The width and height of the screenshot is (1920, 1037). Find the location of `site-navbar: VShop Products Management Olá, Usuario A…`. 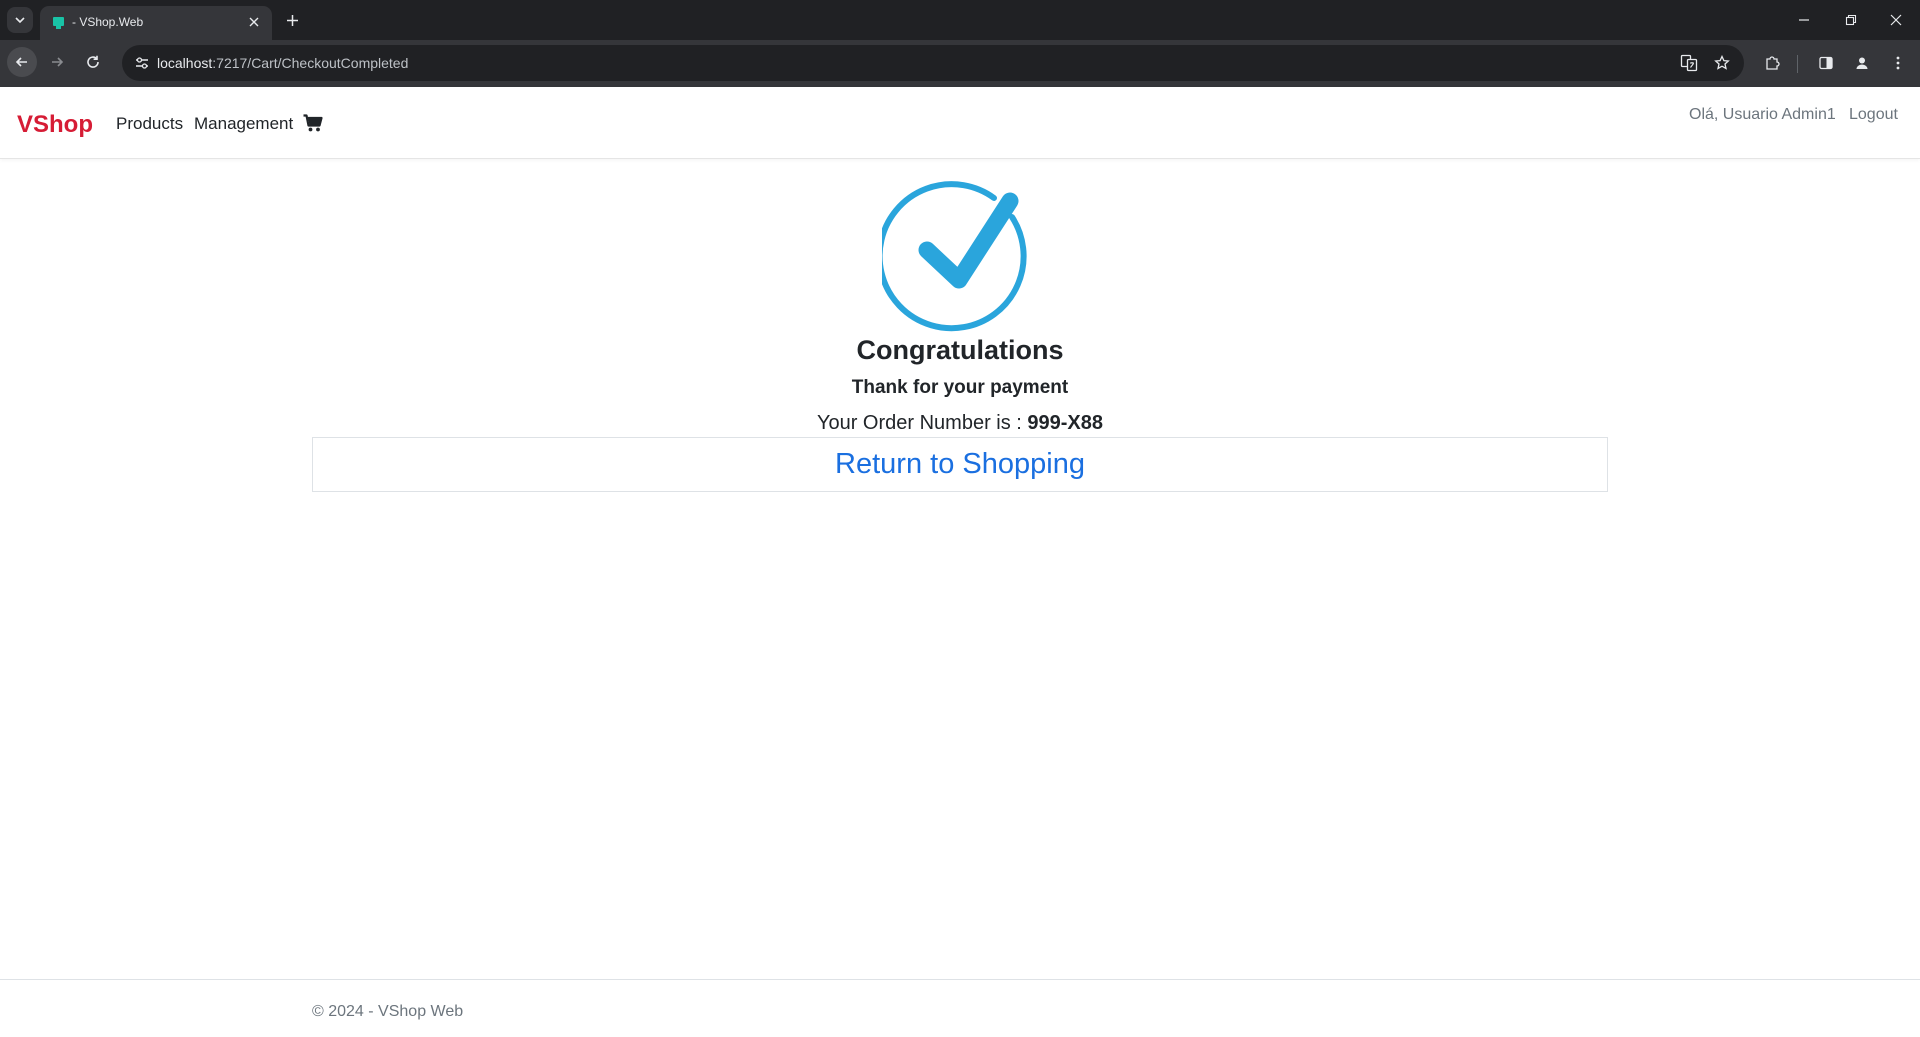

site-navbar: VShop Products Management Olá, Usuario A… is located at coordinates (960, 123).